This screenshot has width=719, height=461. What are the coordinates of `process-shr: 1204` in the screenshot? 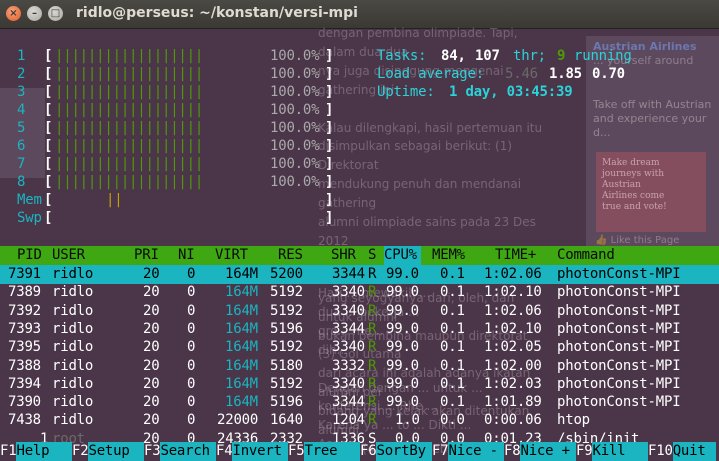 It's located at (348, 420).